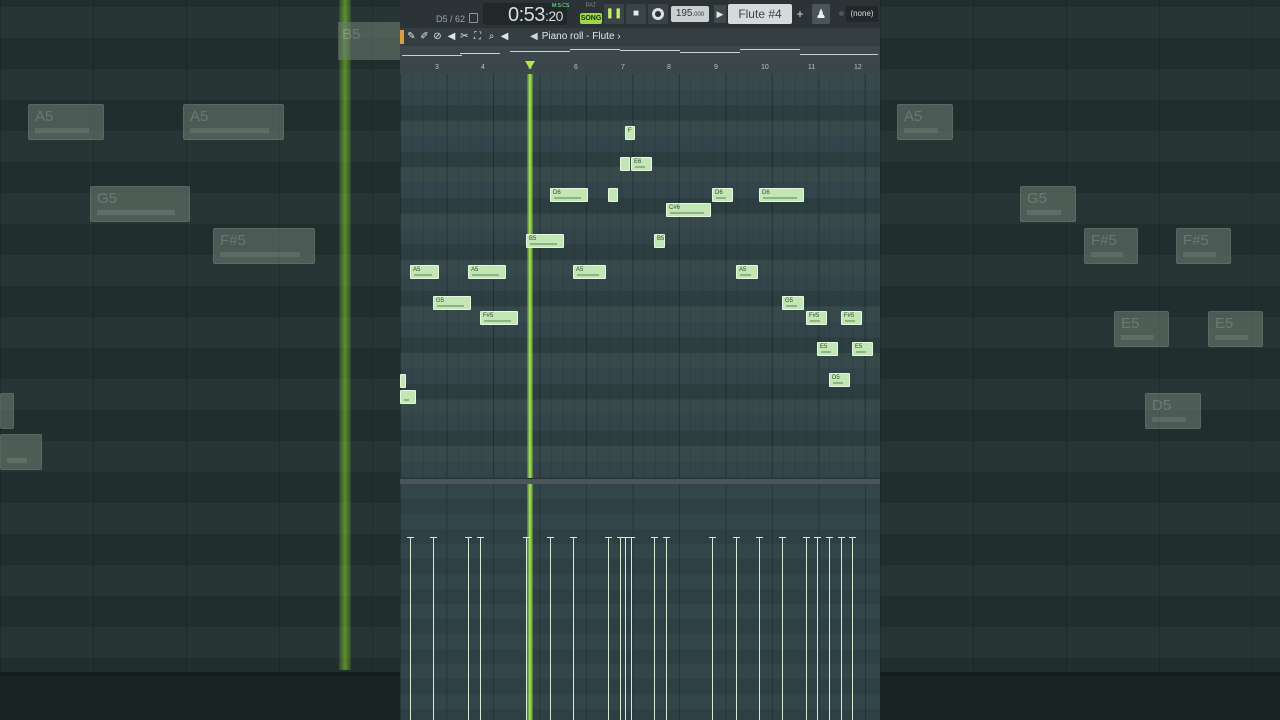  I want to click on velocity-playhead, so click(530, 602).